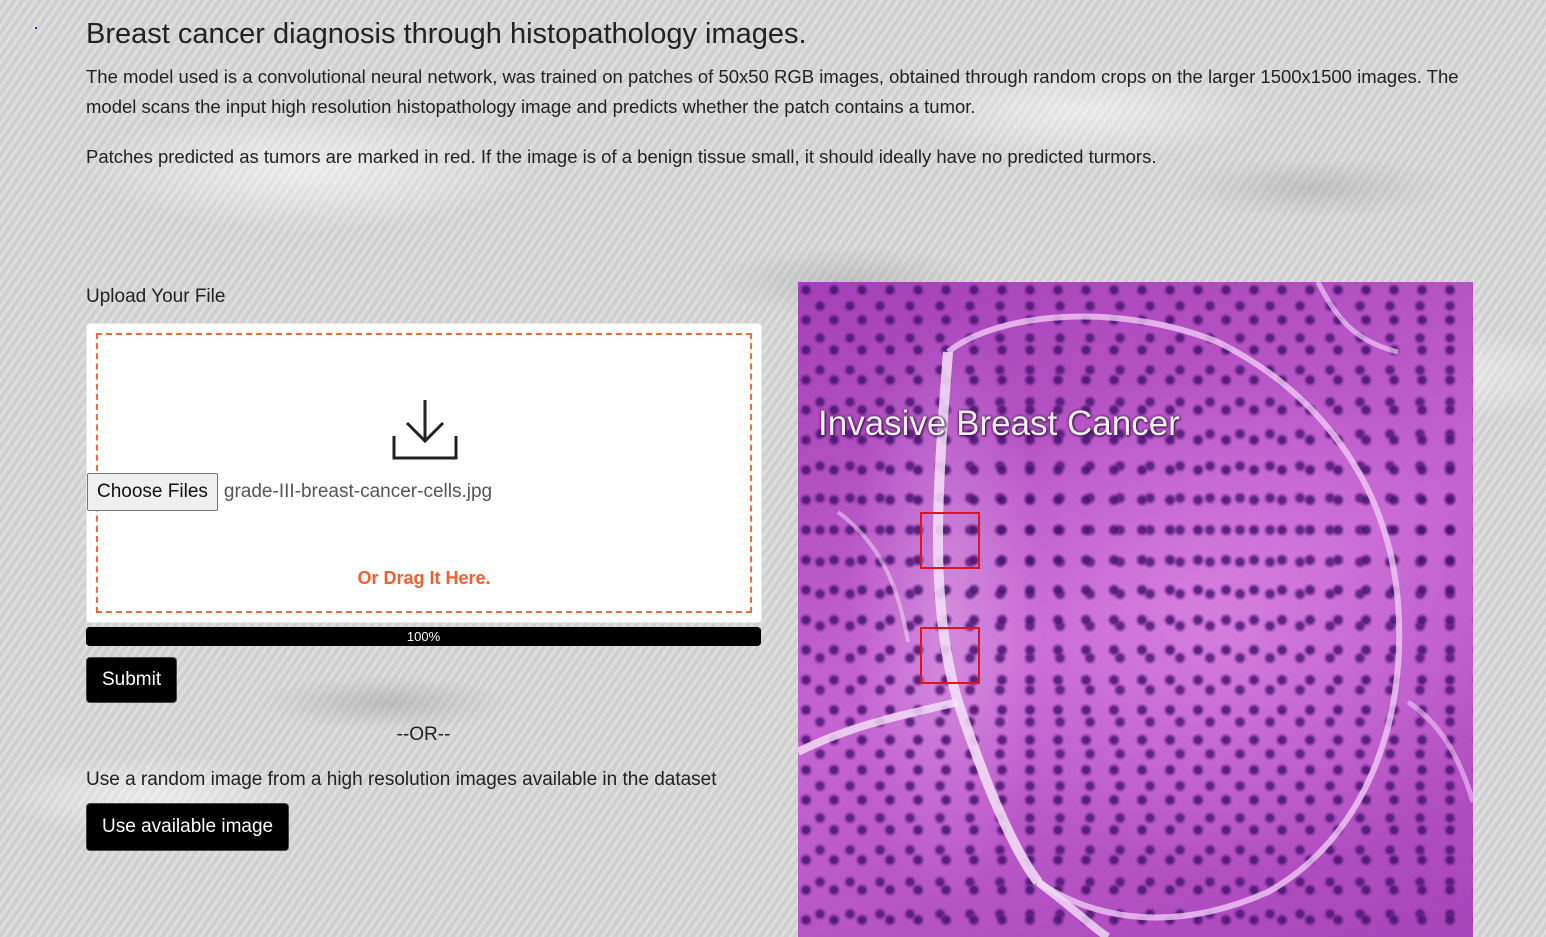 This screenshot has height=937, width=1546. Describe the element at coordinates (132, 680) in the screenshot. I see `submit-button: Submit` at that location.